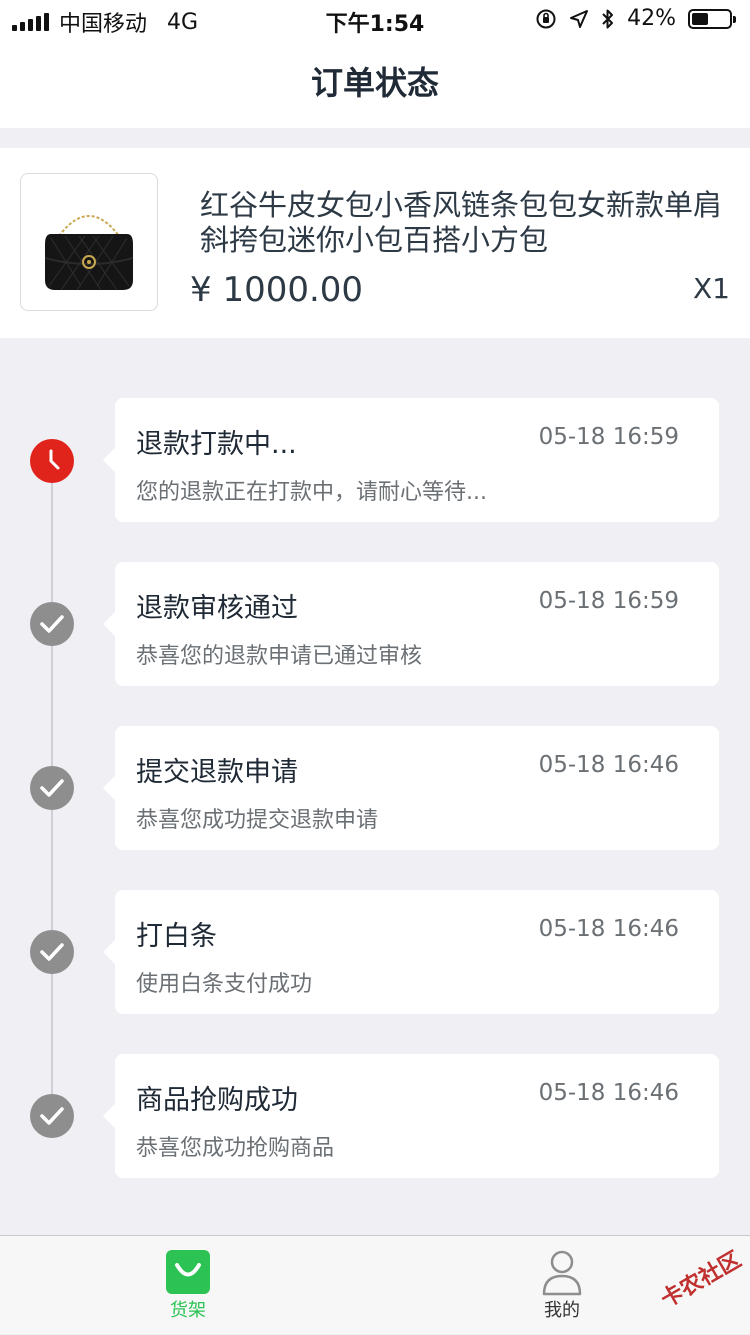  Describe the element at coordinates (176, 936) in the screenshot. I see `timeline-title: 打白条` at that location.